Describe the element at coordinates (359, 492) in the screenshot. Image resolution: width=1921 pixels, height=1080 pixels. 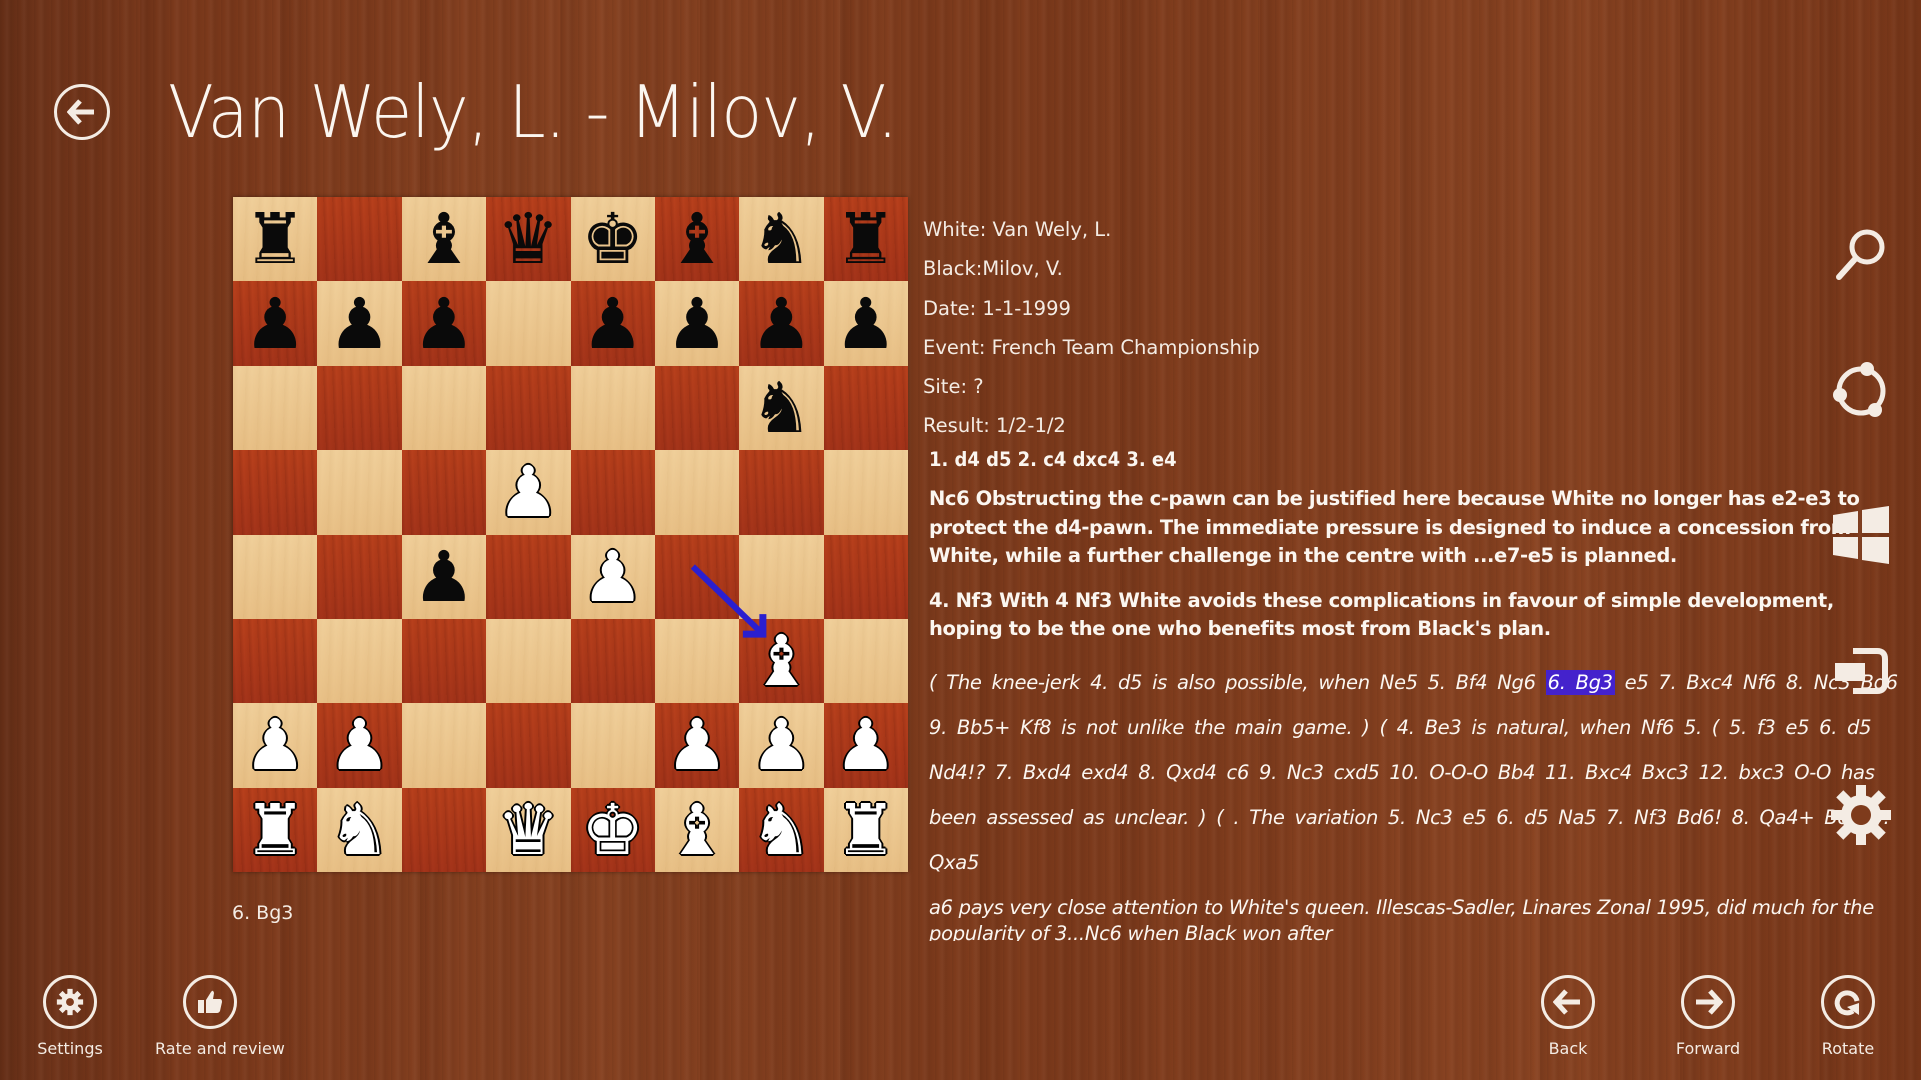
I see `square-b5` at that location.